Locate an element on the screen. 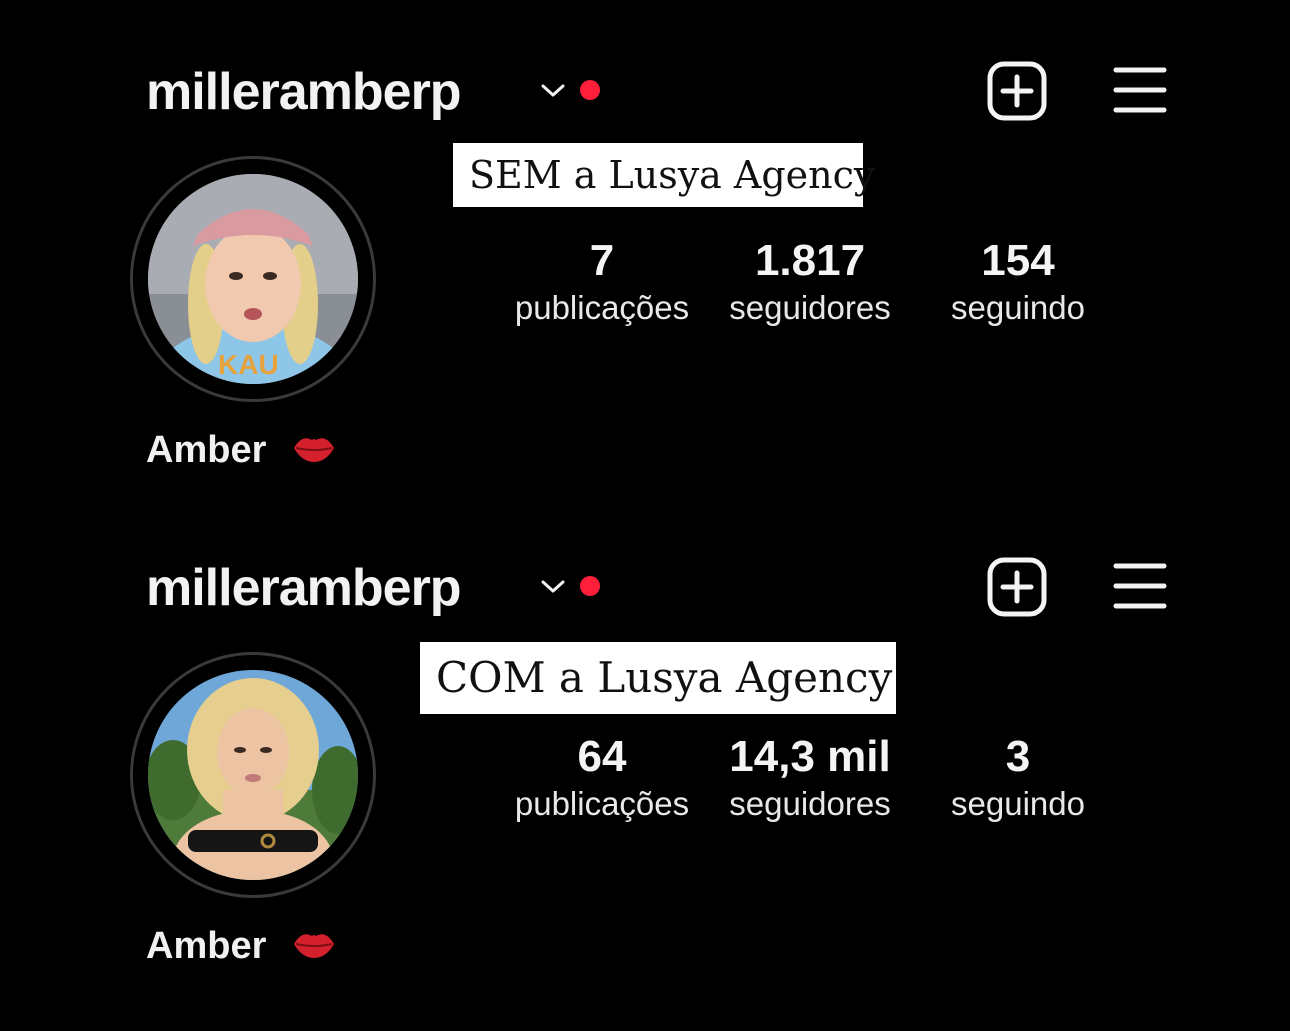 Image resolution: width=1290 pixels, height=1031 pixels. avatar: KAU is located at coordinates (253, 279).